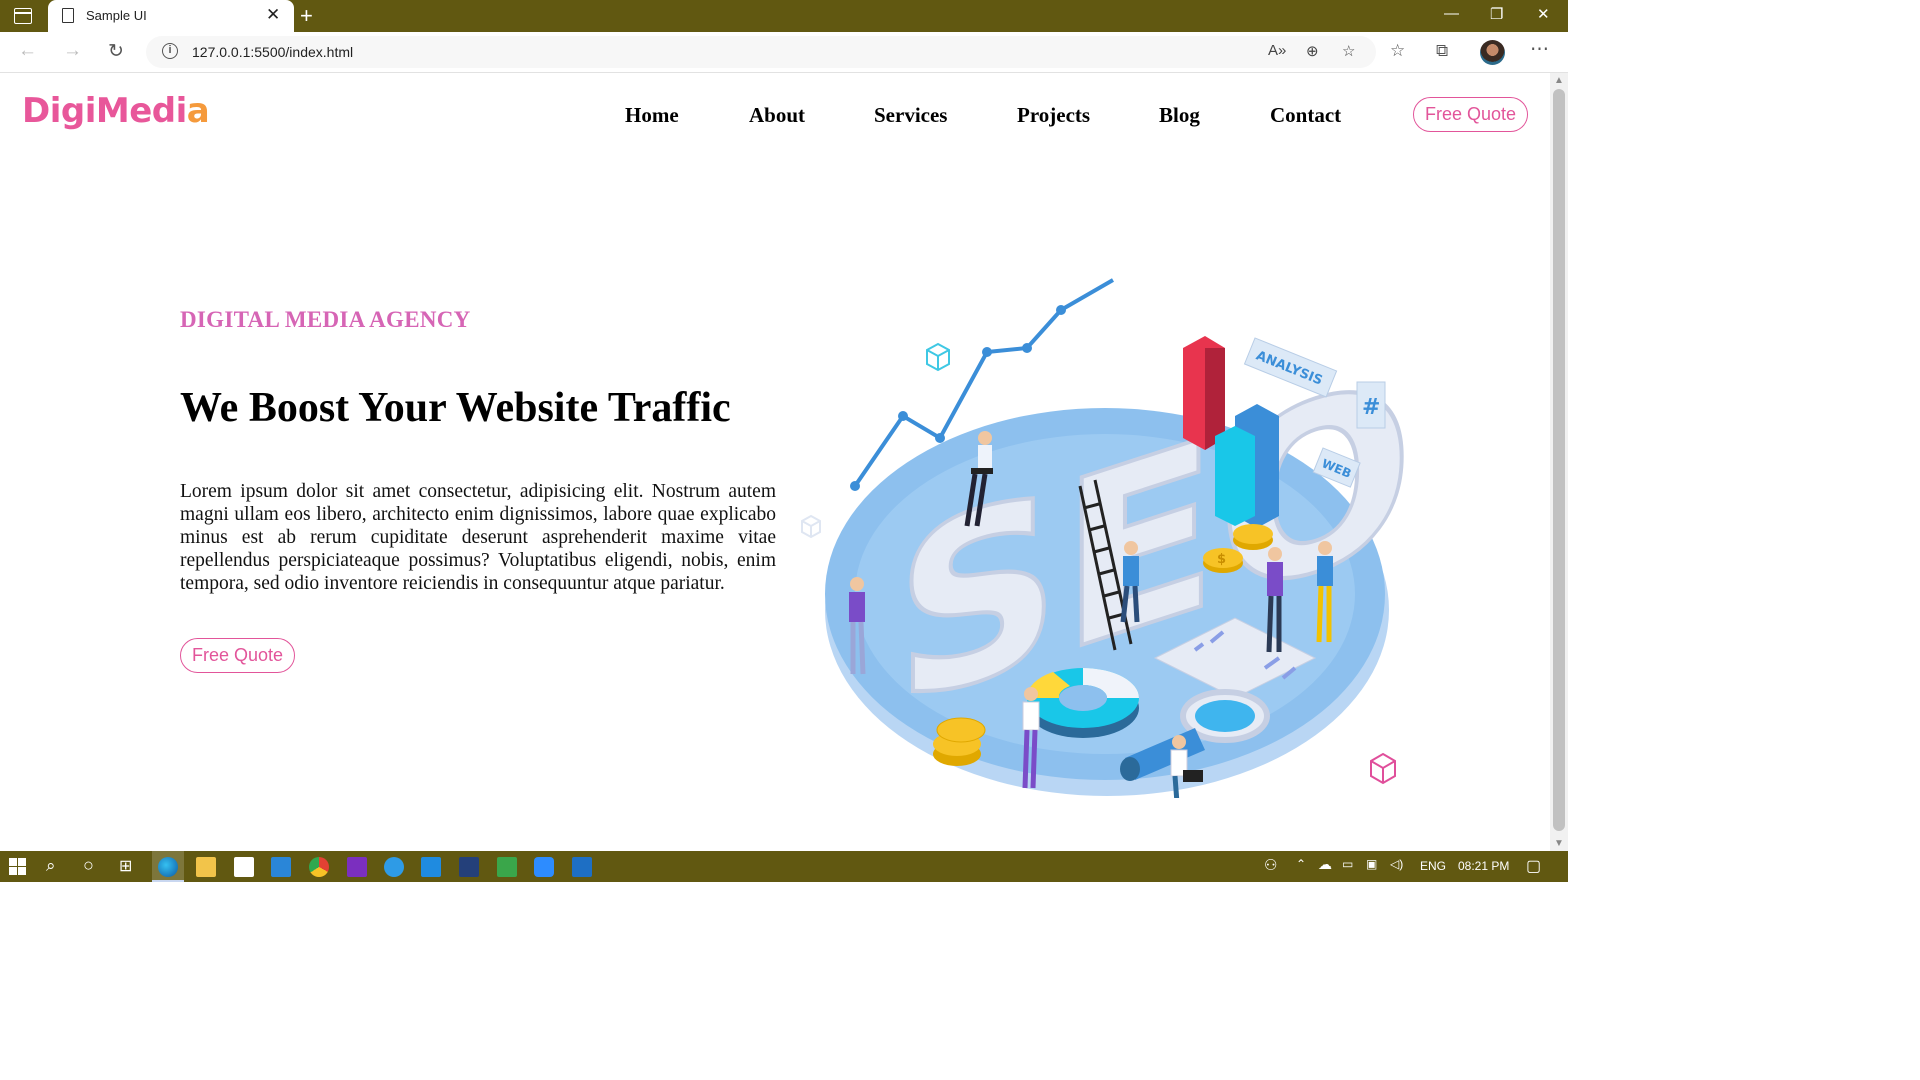 This screenshot has height=1080, width=1920. Describe the element at coordinates (1325, 864) in the screenshot. I see `onedrive-icon: ☁` at that location.